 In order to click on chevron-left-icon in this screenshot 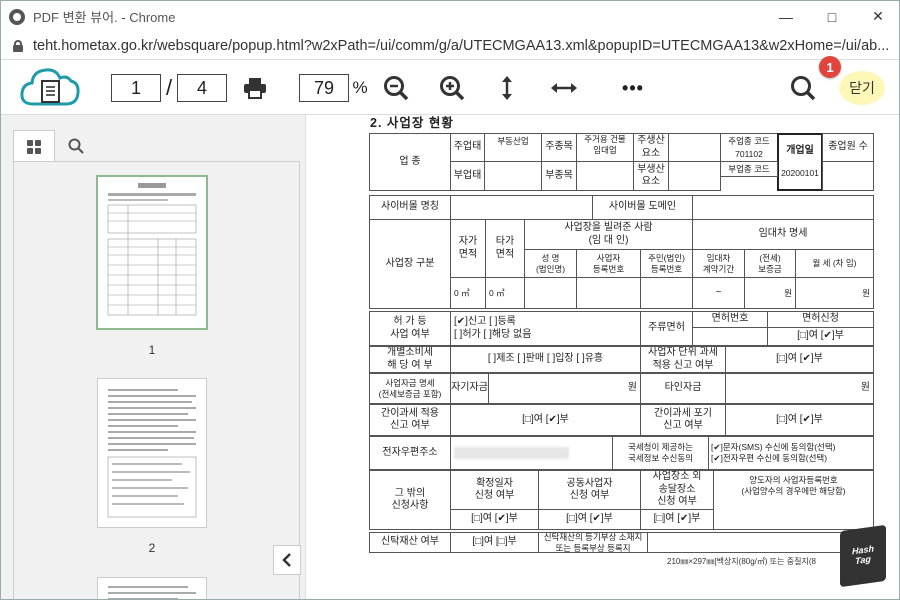, I will do `click(286, 560)`.